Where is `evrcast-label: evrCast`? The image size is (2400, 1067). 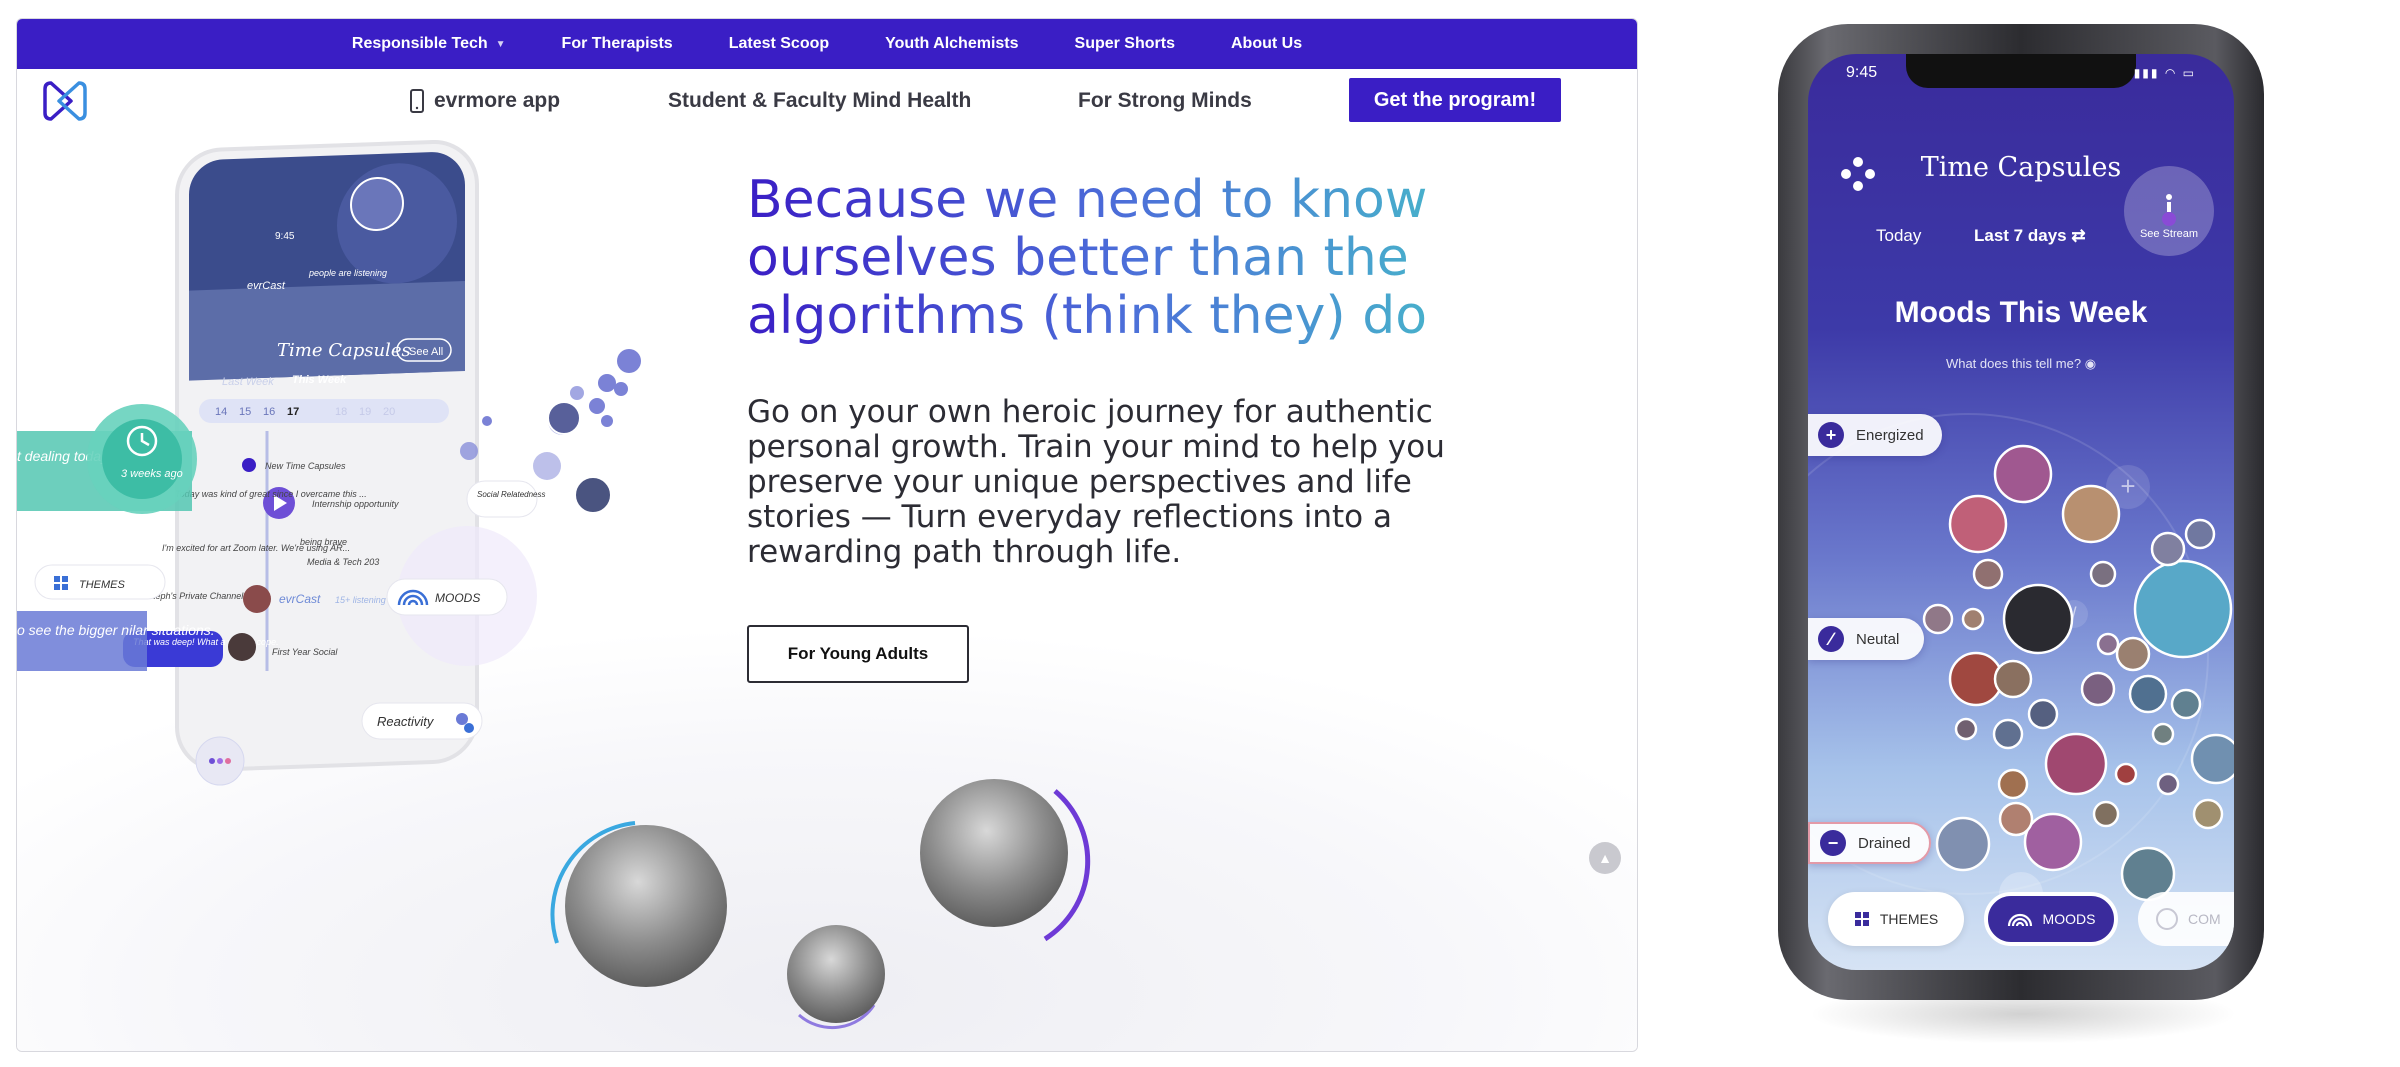
evrcast-label: evrCast is located at coordinates (300, 599).